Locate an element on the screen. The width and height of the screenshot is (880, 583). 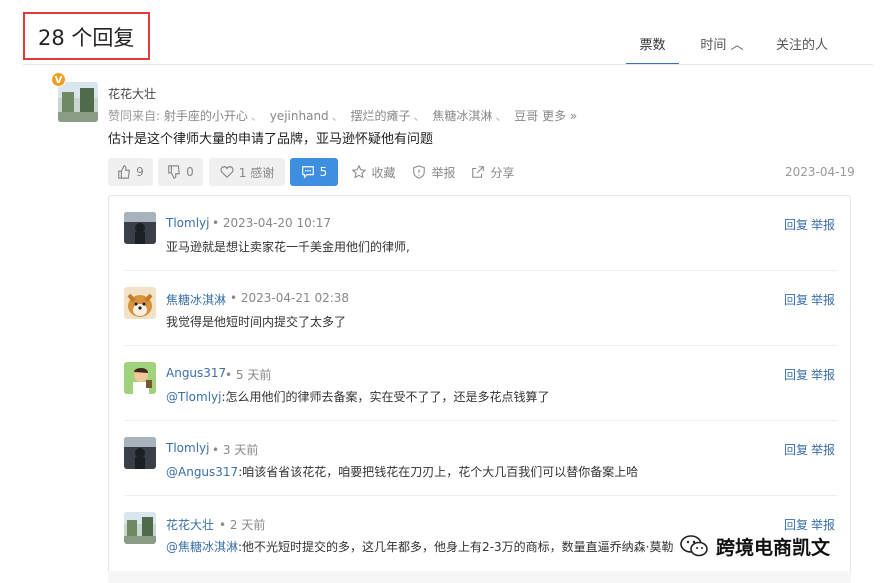
comment-text: @Tlomlyj:怎么用他们的律师去备案，实在受不了了，还是多花点钱算了 is located at coordinates (358, 396).